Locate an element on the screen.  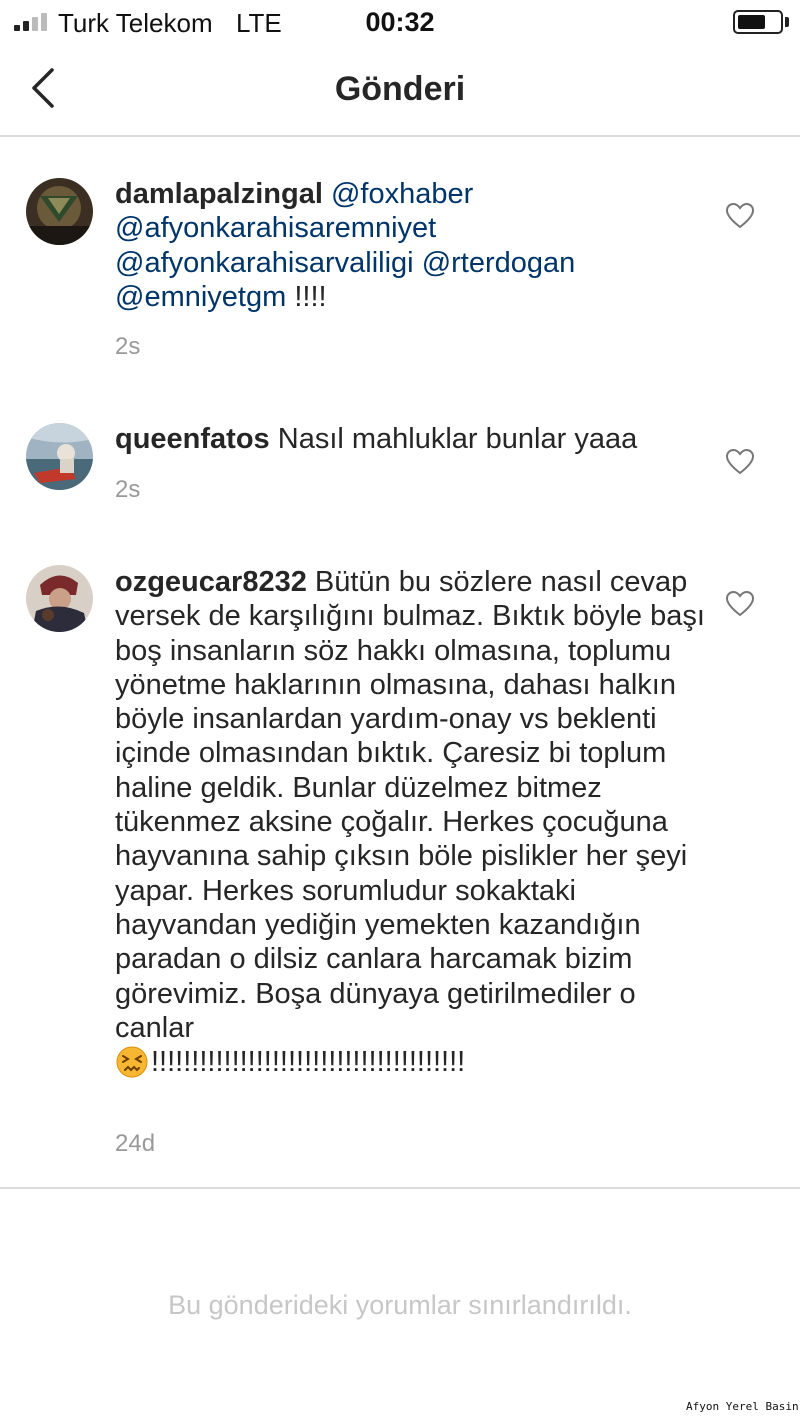
status-bar: Turk Telekom LTE 00:32 is located at coordinates (400, 22).